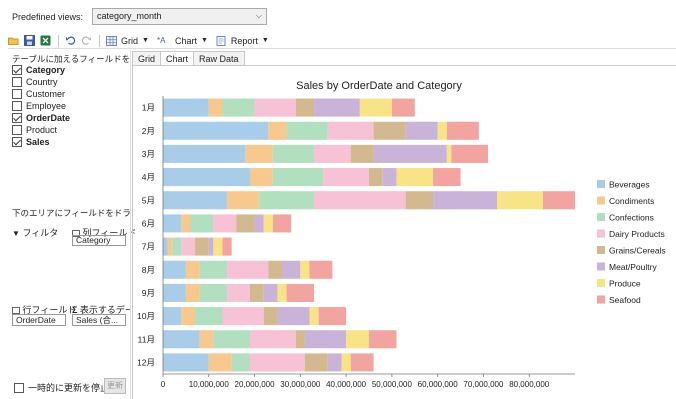  I want to click on field-item: Product, so click(34, 130).